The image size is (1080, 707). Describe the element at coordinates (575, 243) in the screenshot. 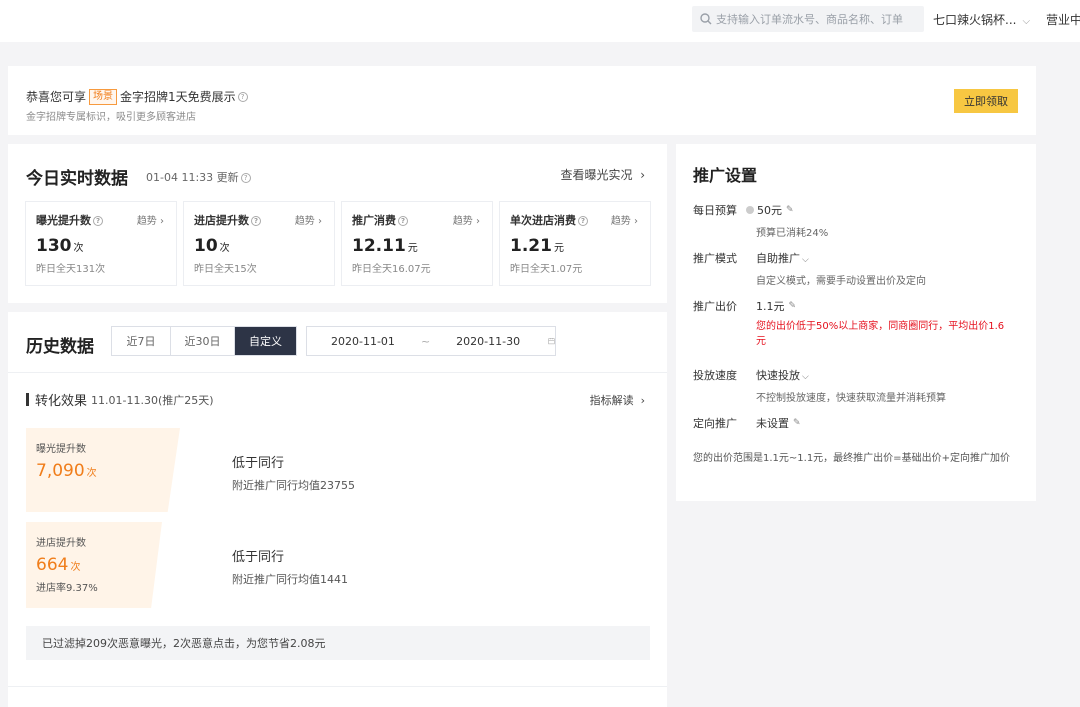

I see `metric-card-cost-per-visit: 单次进店消费? 趋势 › 1.21 元 昨日全天1.07元` at that location.